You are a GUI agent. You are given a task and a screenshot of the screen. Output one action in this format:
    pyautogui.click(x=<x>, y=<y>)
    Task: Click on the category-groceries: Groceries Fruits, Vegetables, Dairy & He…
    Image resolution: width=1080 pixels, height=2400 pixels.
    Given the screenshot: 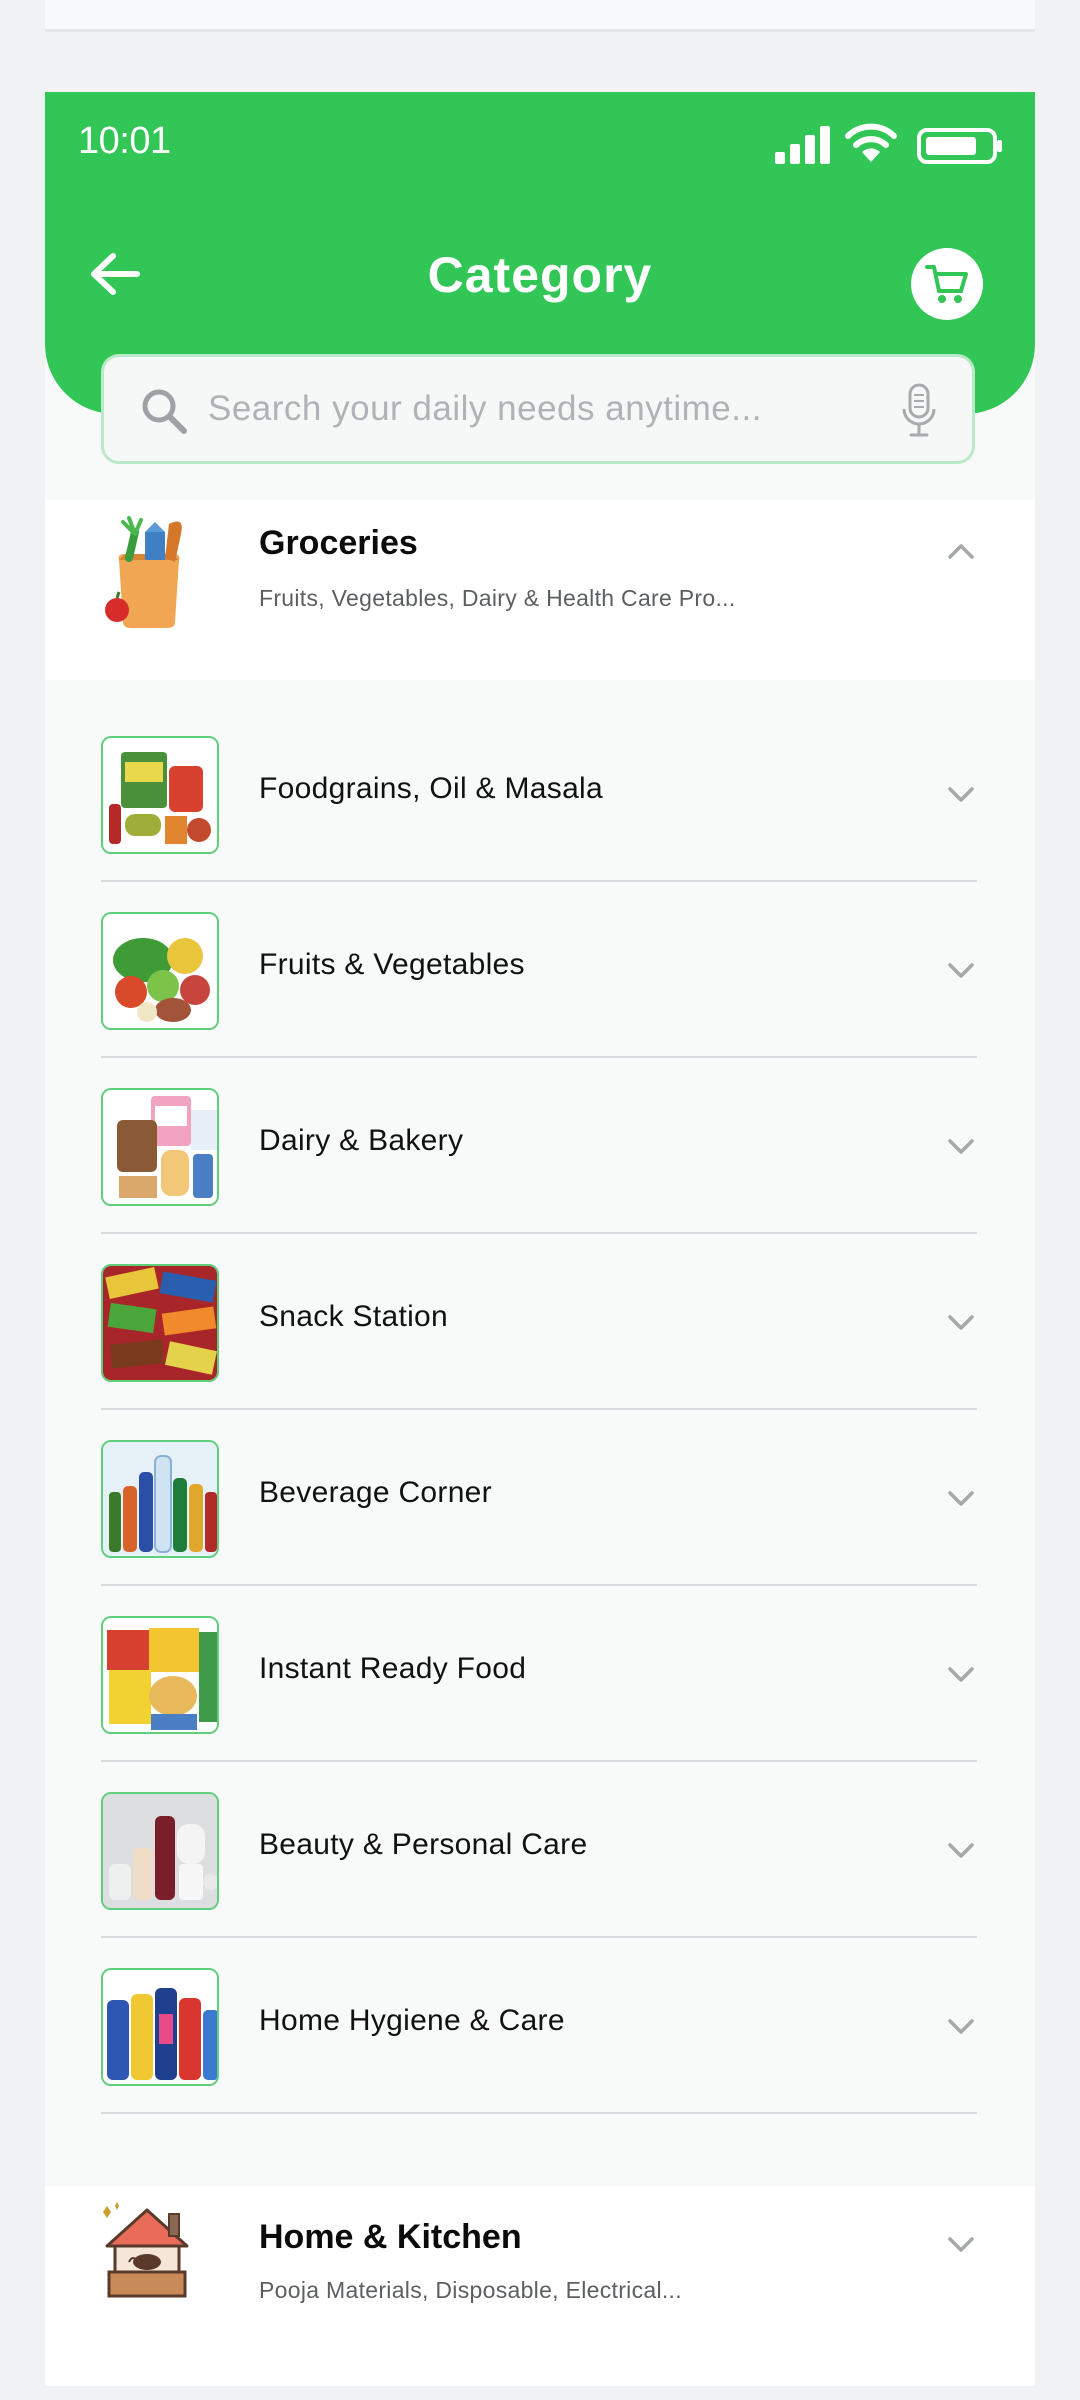 What is the action you would take?
    pyautogui.click(x=540, y=590)
    